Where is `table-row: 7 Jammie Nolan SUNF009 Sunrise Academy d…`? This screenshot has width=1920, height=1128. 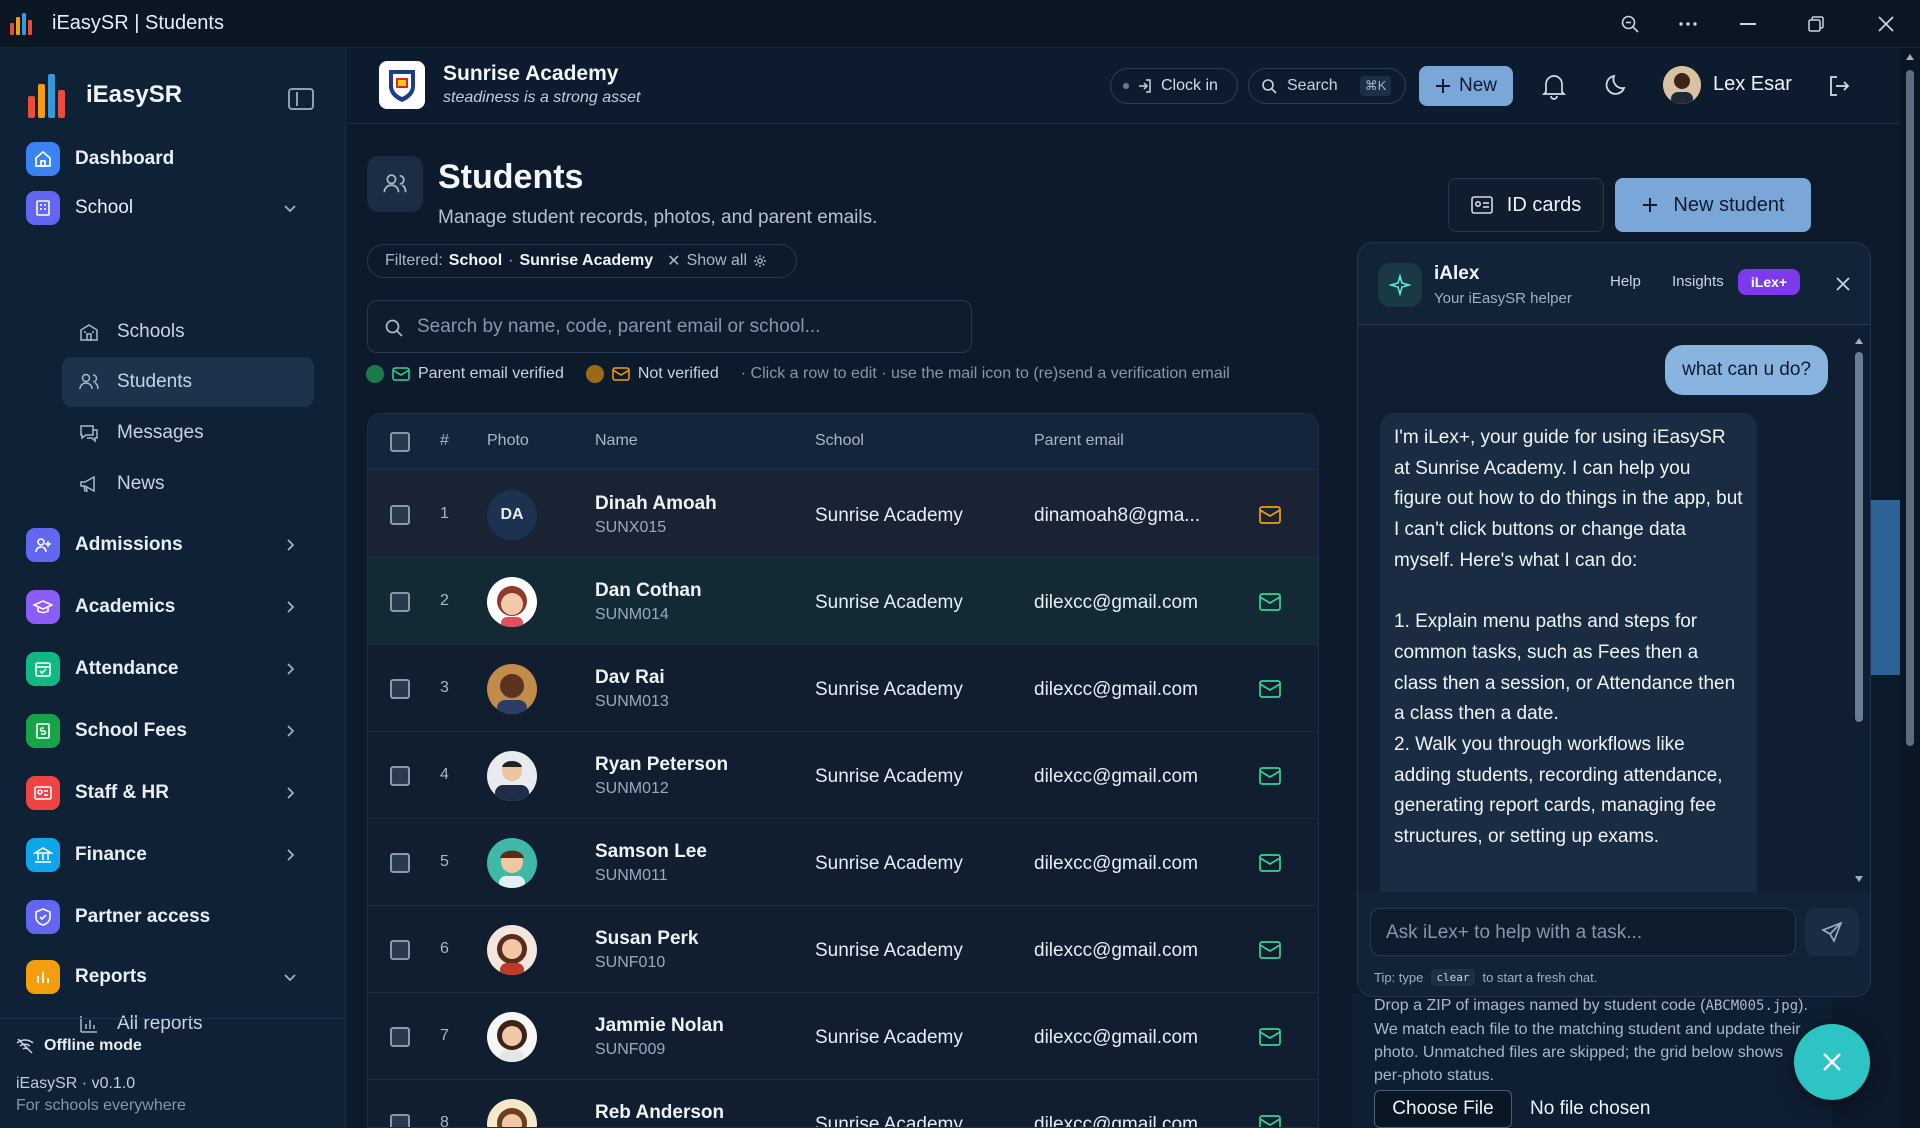
table-row: 7 Jammie Nolan SUNF009 Sunrise Academy d… is located at coordinates (843, 1036).